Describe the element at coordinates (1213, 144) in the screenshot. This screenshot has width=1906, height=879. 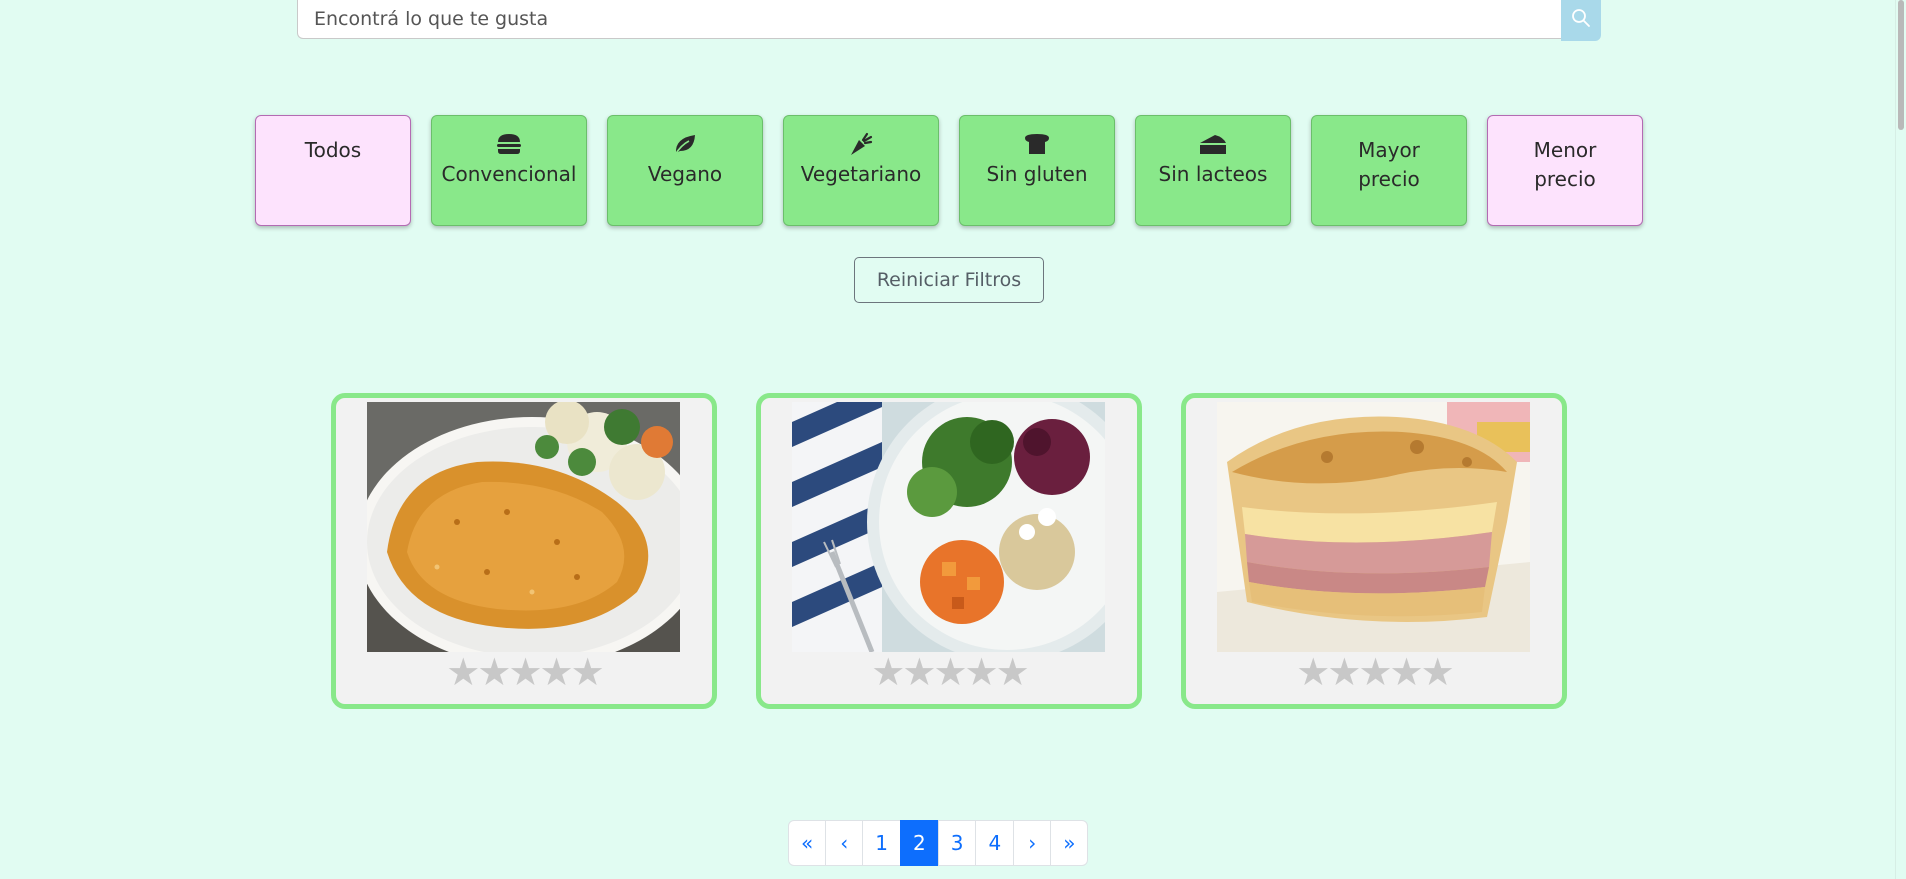
I see `cheese-icon` at that location.